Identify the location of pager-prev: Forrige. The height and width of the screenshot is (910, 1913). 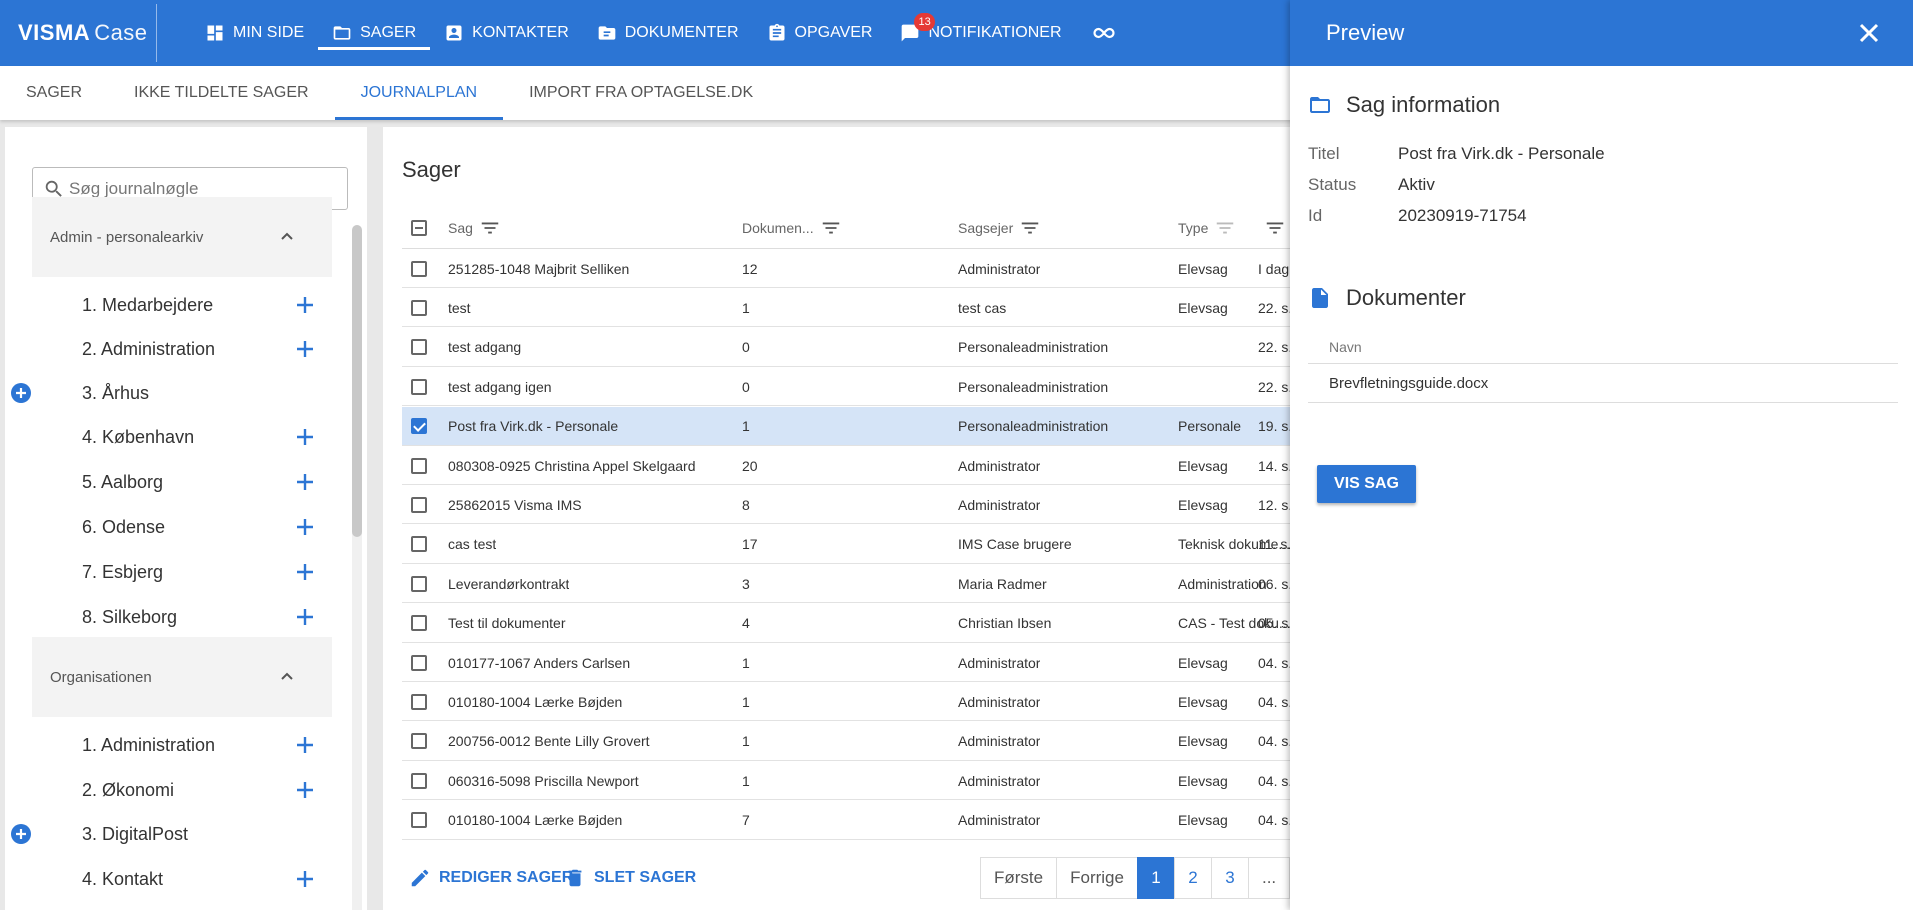
(1097, 878).